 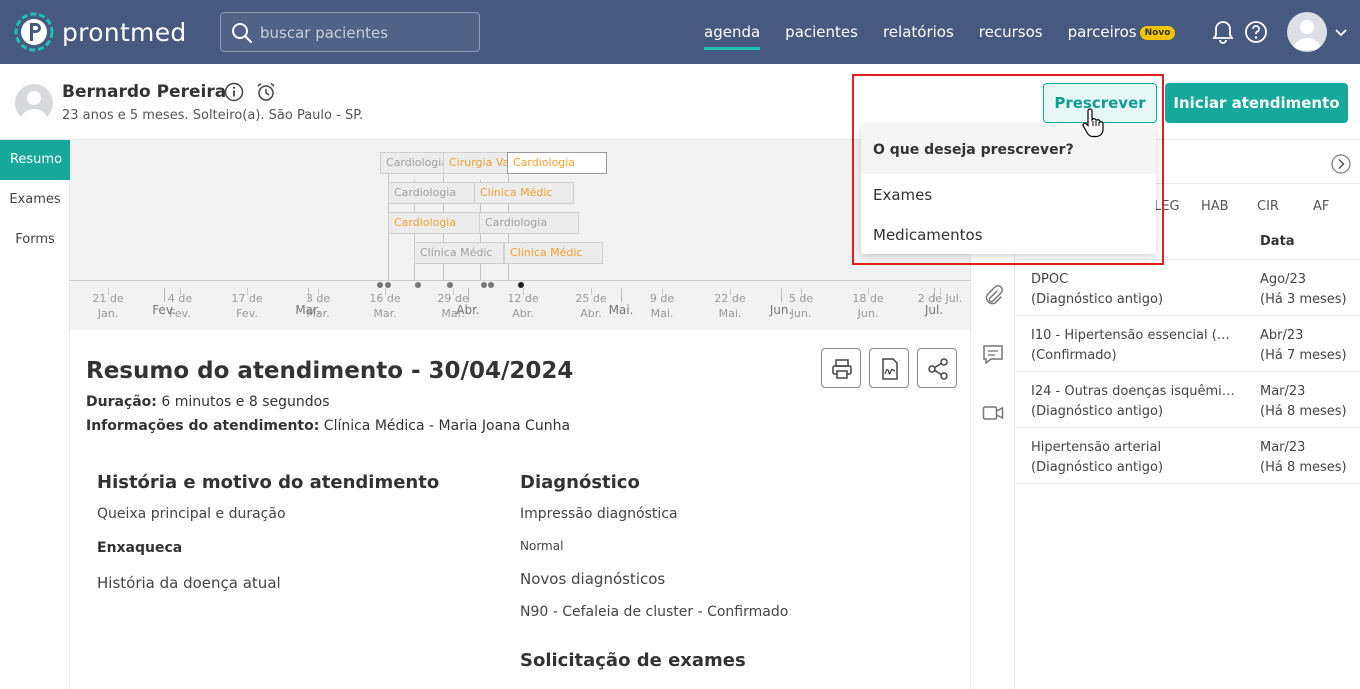 I want to click on impression-value: Normal, so click(x=542, y=546).